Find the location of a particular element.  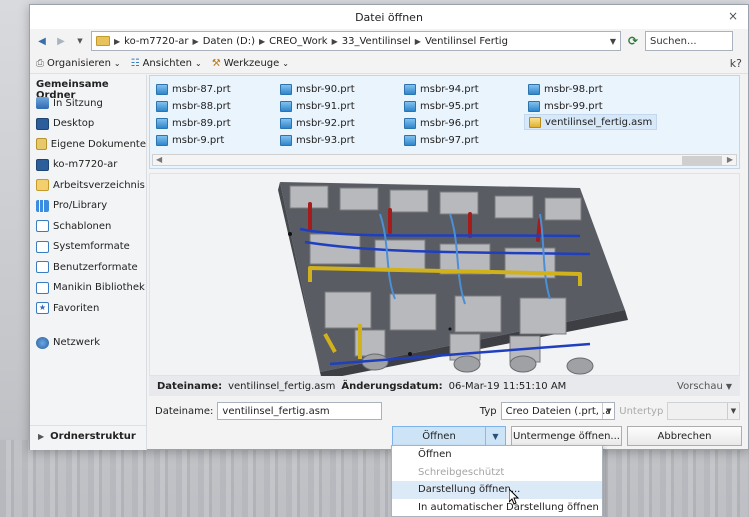

sidebar-item-label: Benutzerformate is located at coordinates (95, 267).